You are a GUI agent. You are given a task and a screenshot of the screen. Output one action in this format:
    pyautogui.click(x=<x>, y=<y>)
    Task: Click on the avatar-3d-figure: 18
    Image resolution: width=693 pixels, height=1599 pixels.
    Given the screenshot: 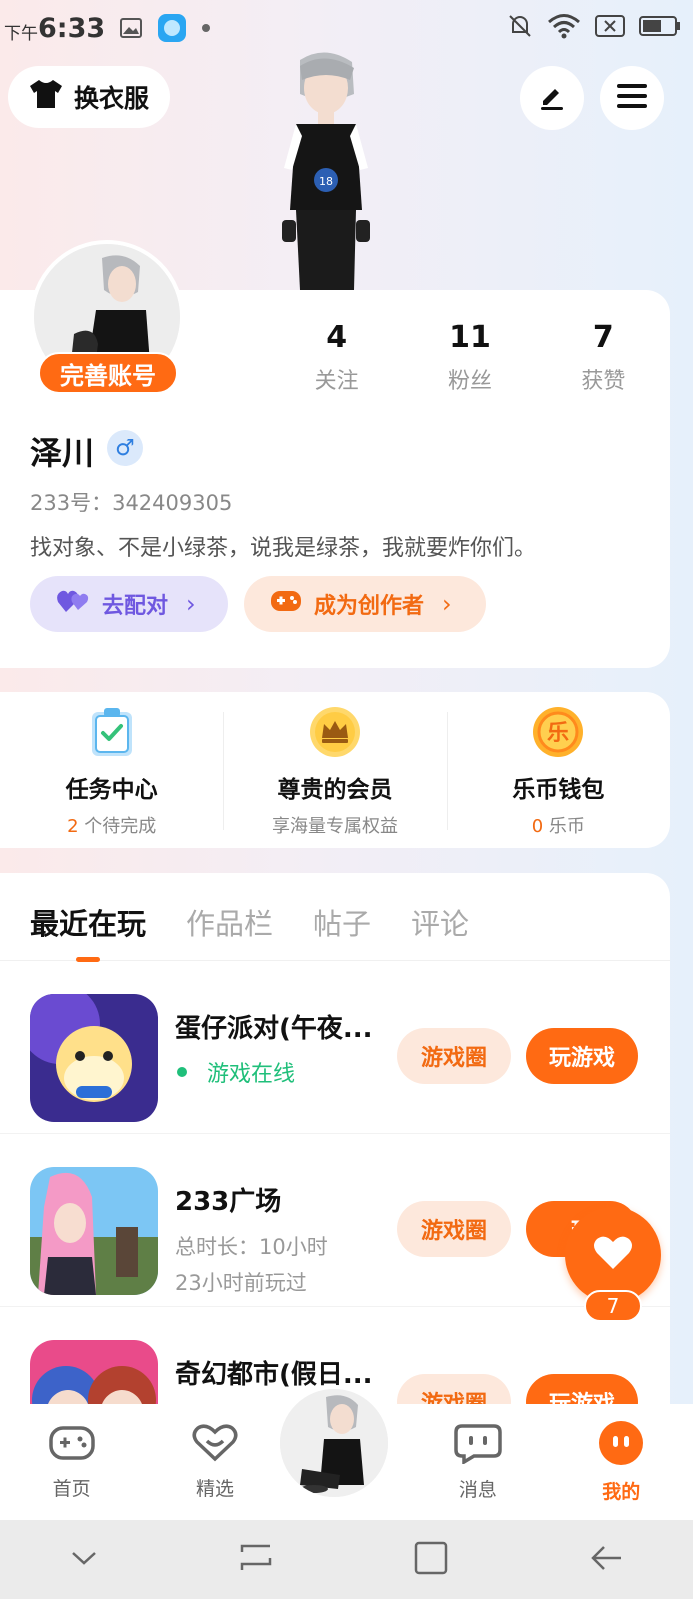 What is the action you would take?
    pyautogui.click(x=325, y=170)
    